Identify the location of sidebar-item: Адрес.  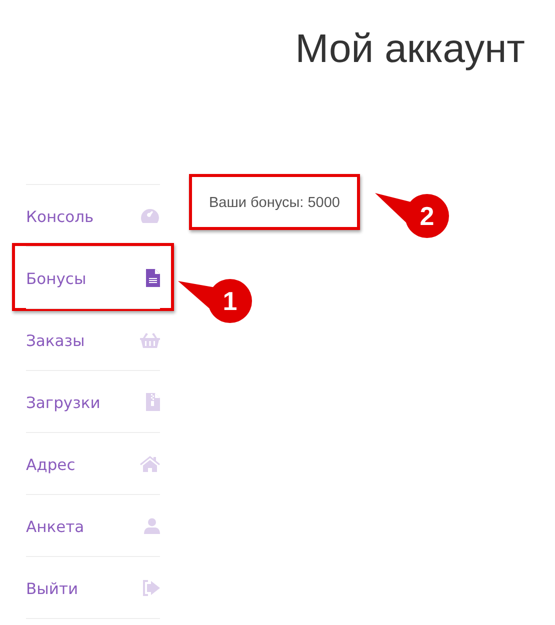
(93, 463).